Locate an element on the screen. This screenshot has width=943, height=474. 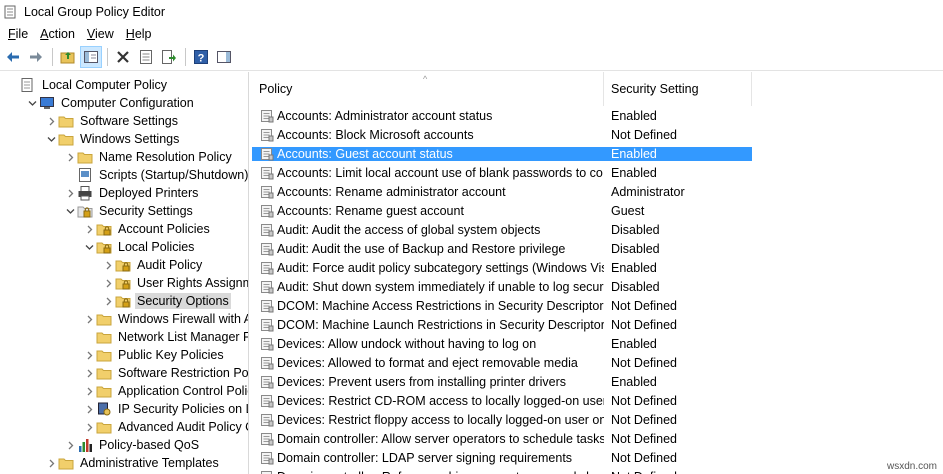
no-chevron-spacer is located at coordinates (89, 337).